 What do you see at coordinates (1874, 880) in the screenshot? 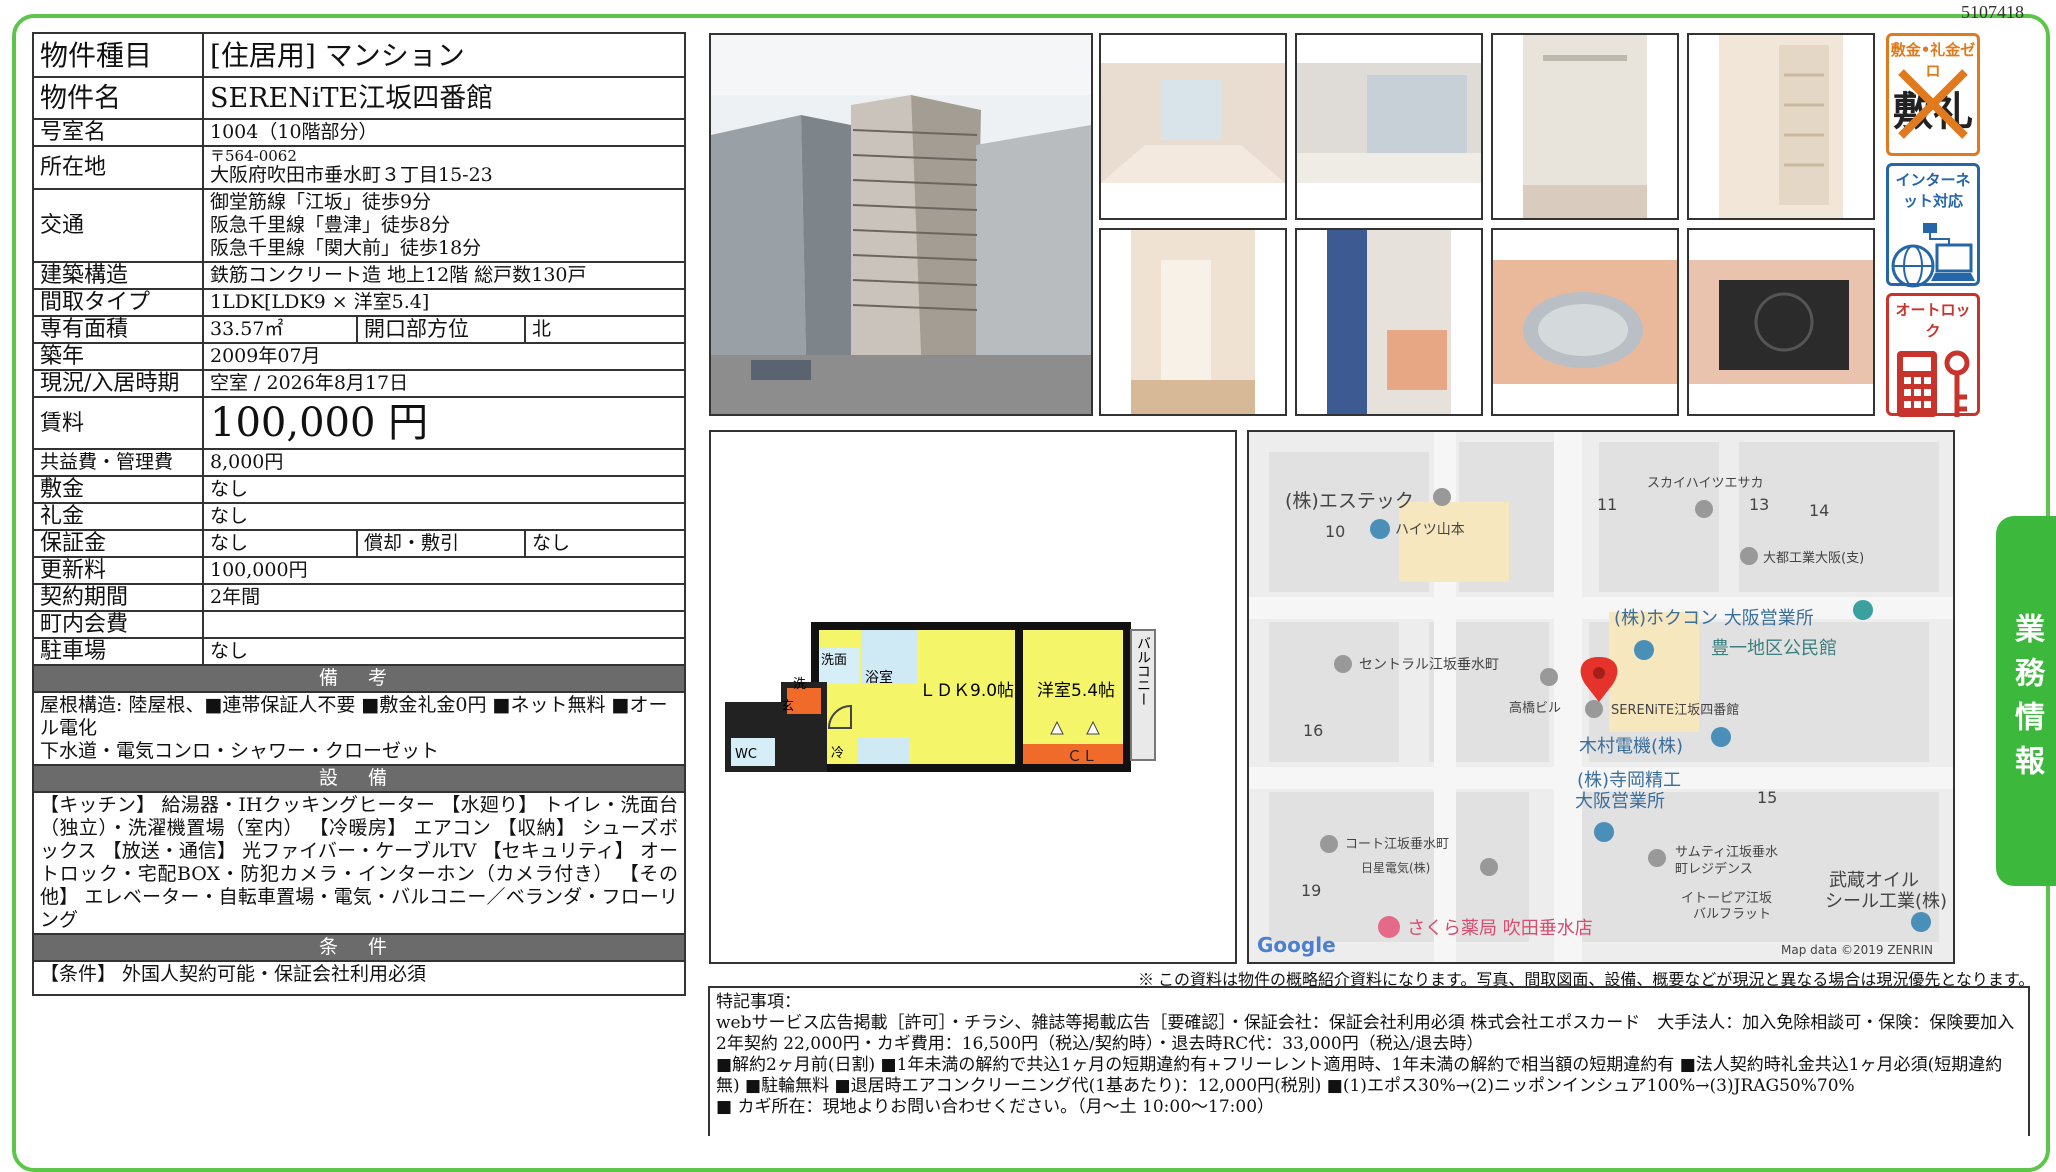
I see `map-label: 武蔵オイル` at bounding box center [1874, 880].